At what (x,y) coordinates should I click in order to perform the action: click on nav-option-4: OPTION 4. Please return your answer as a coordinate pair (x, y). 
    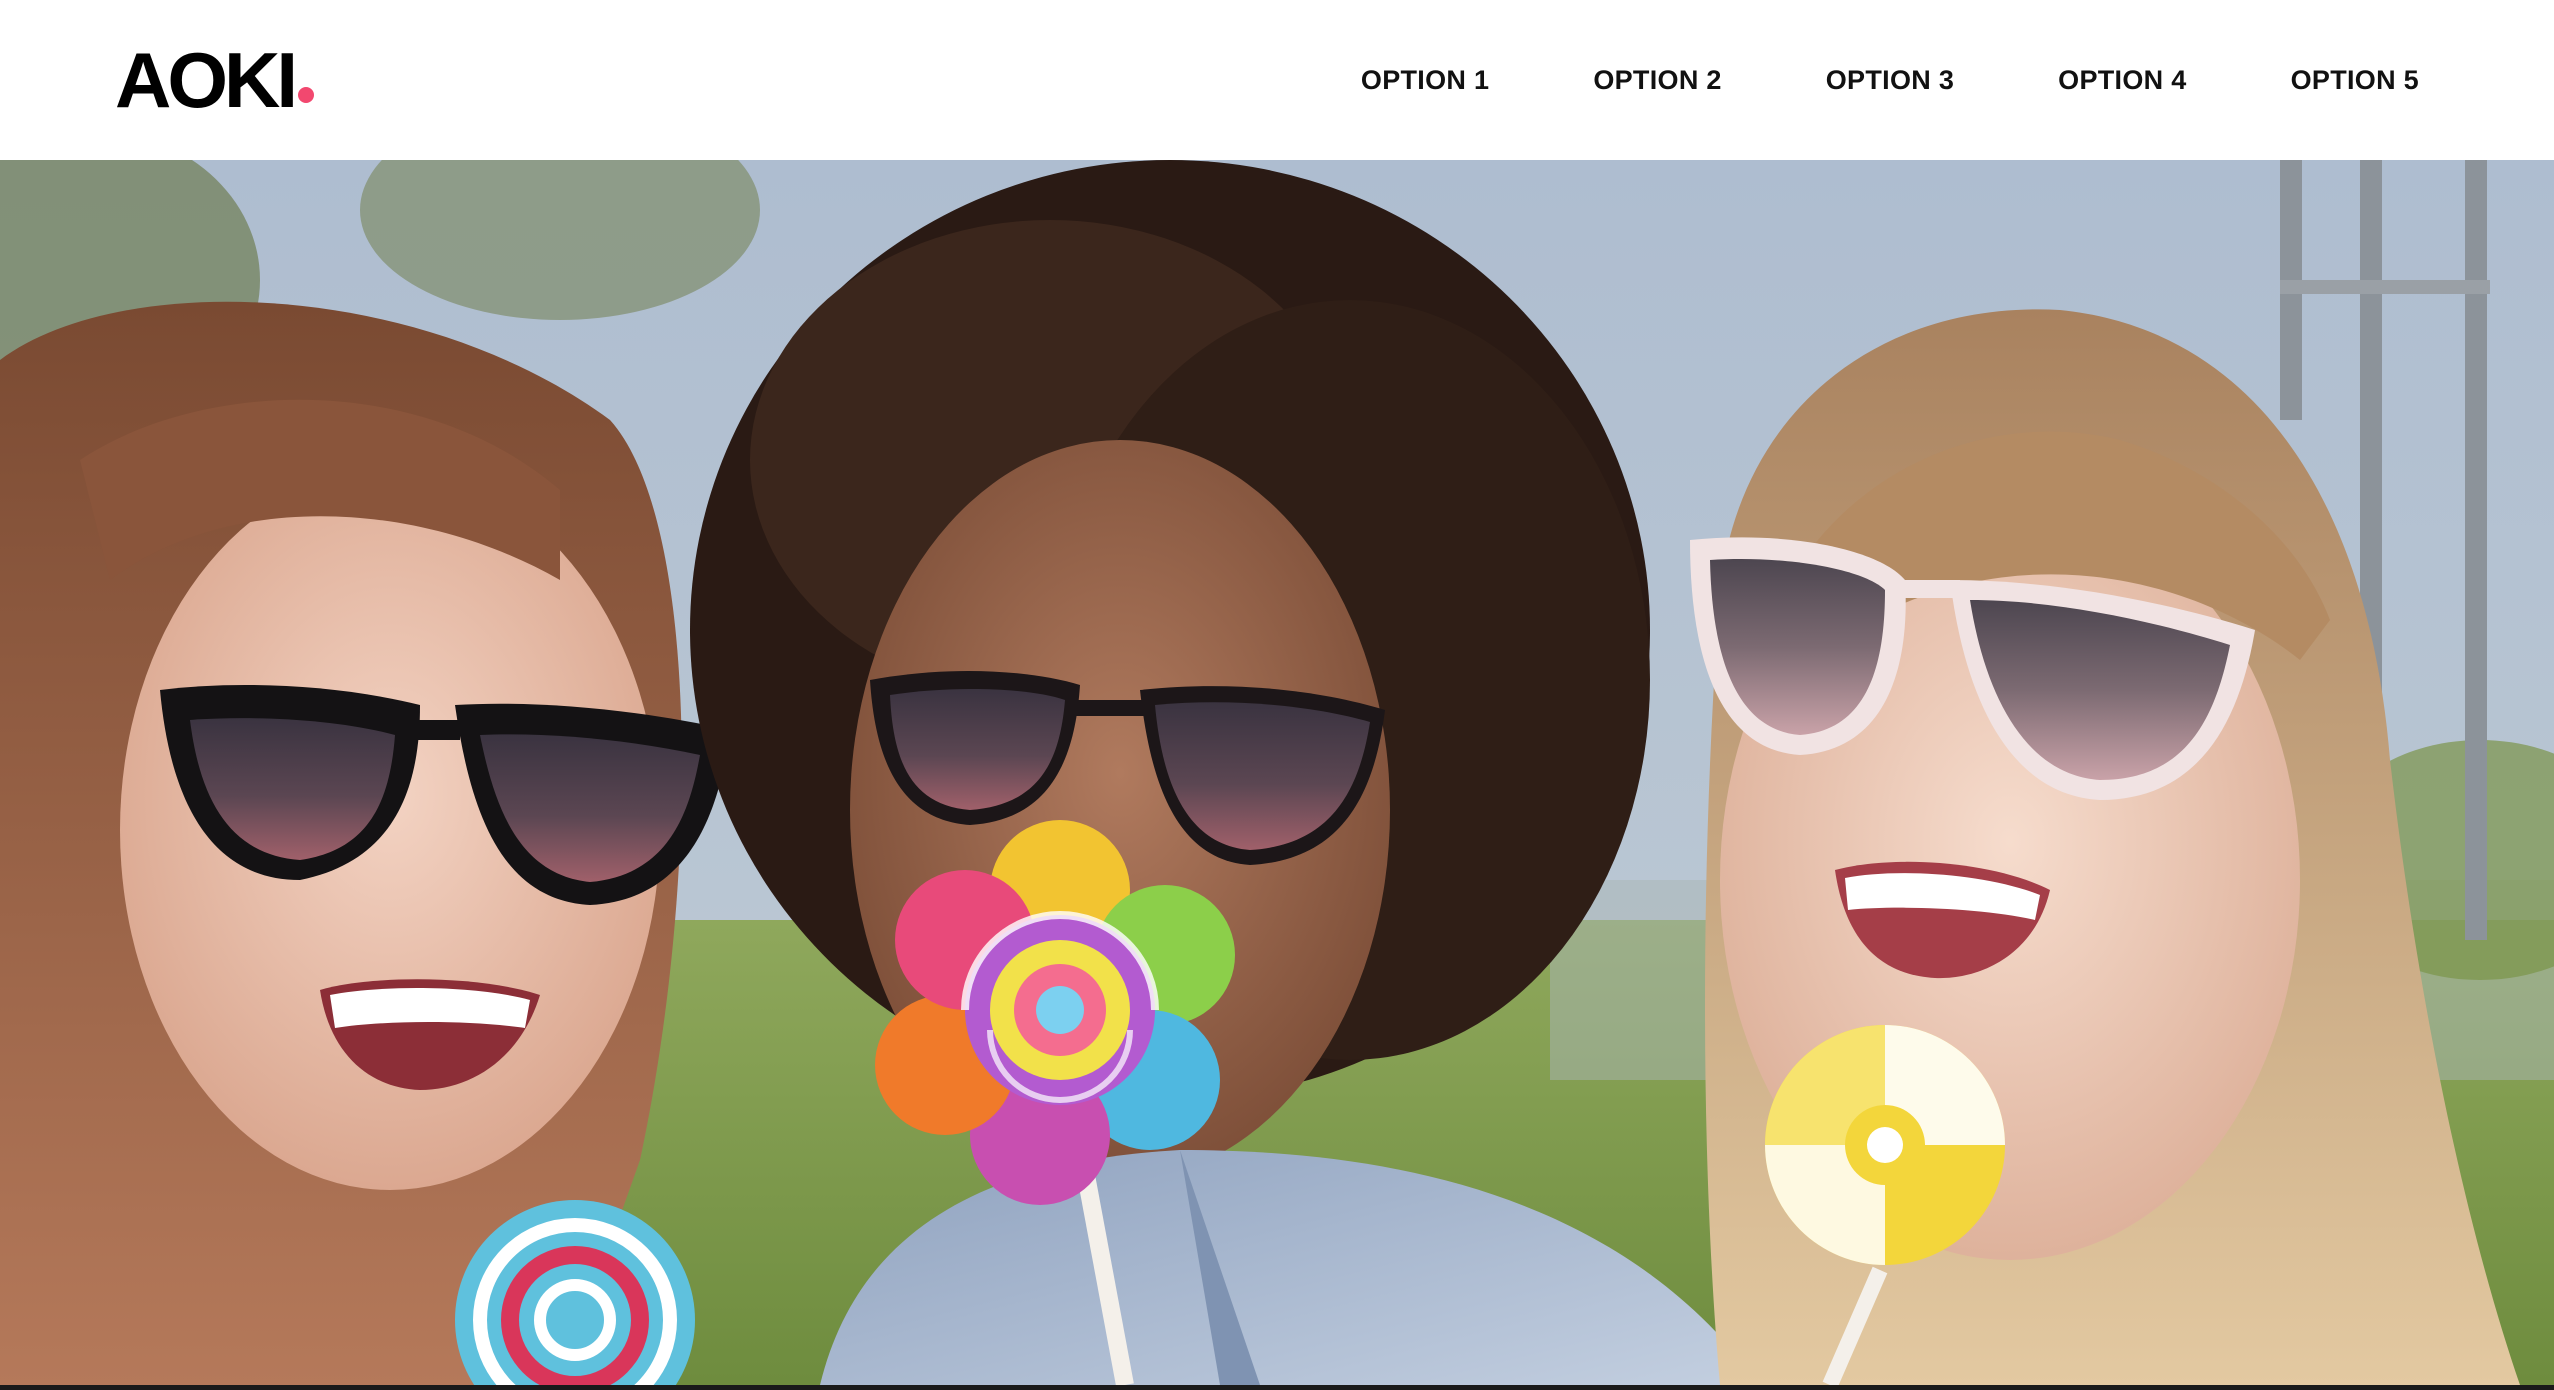
    Looking at the image, I should click on (2122, 80).